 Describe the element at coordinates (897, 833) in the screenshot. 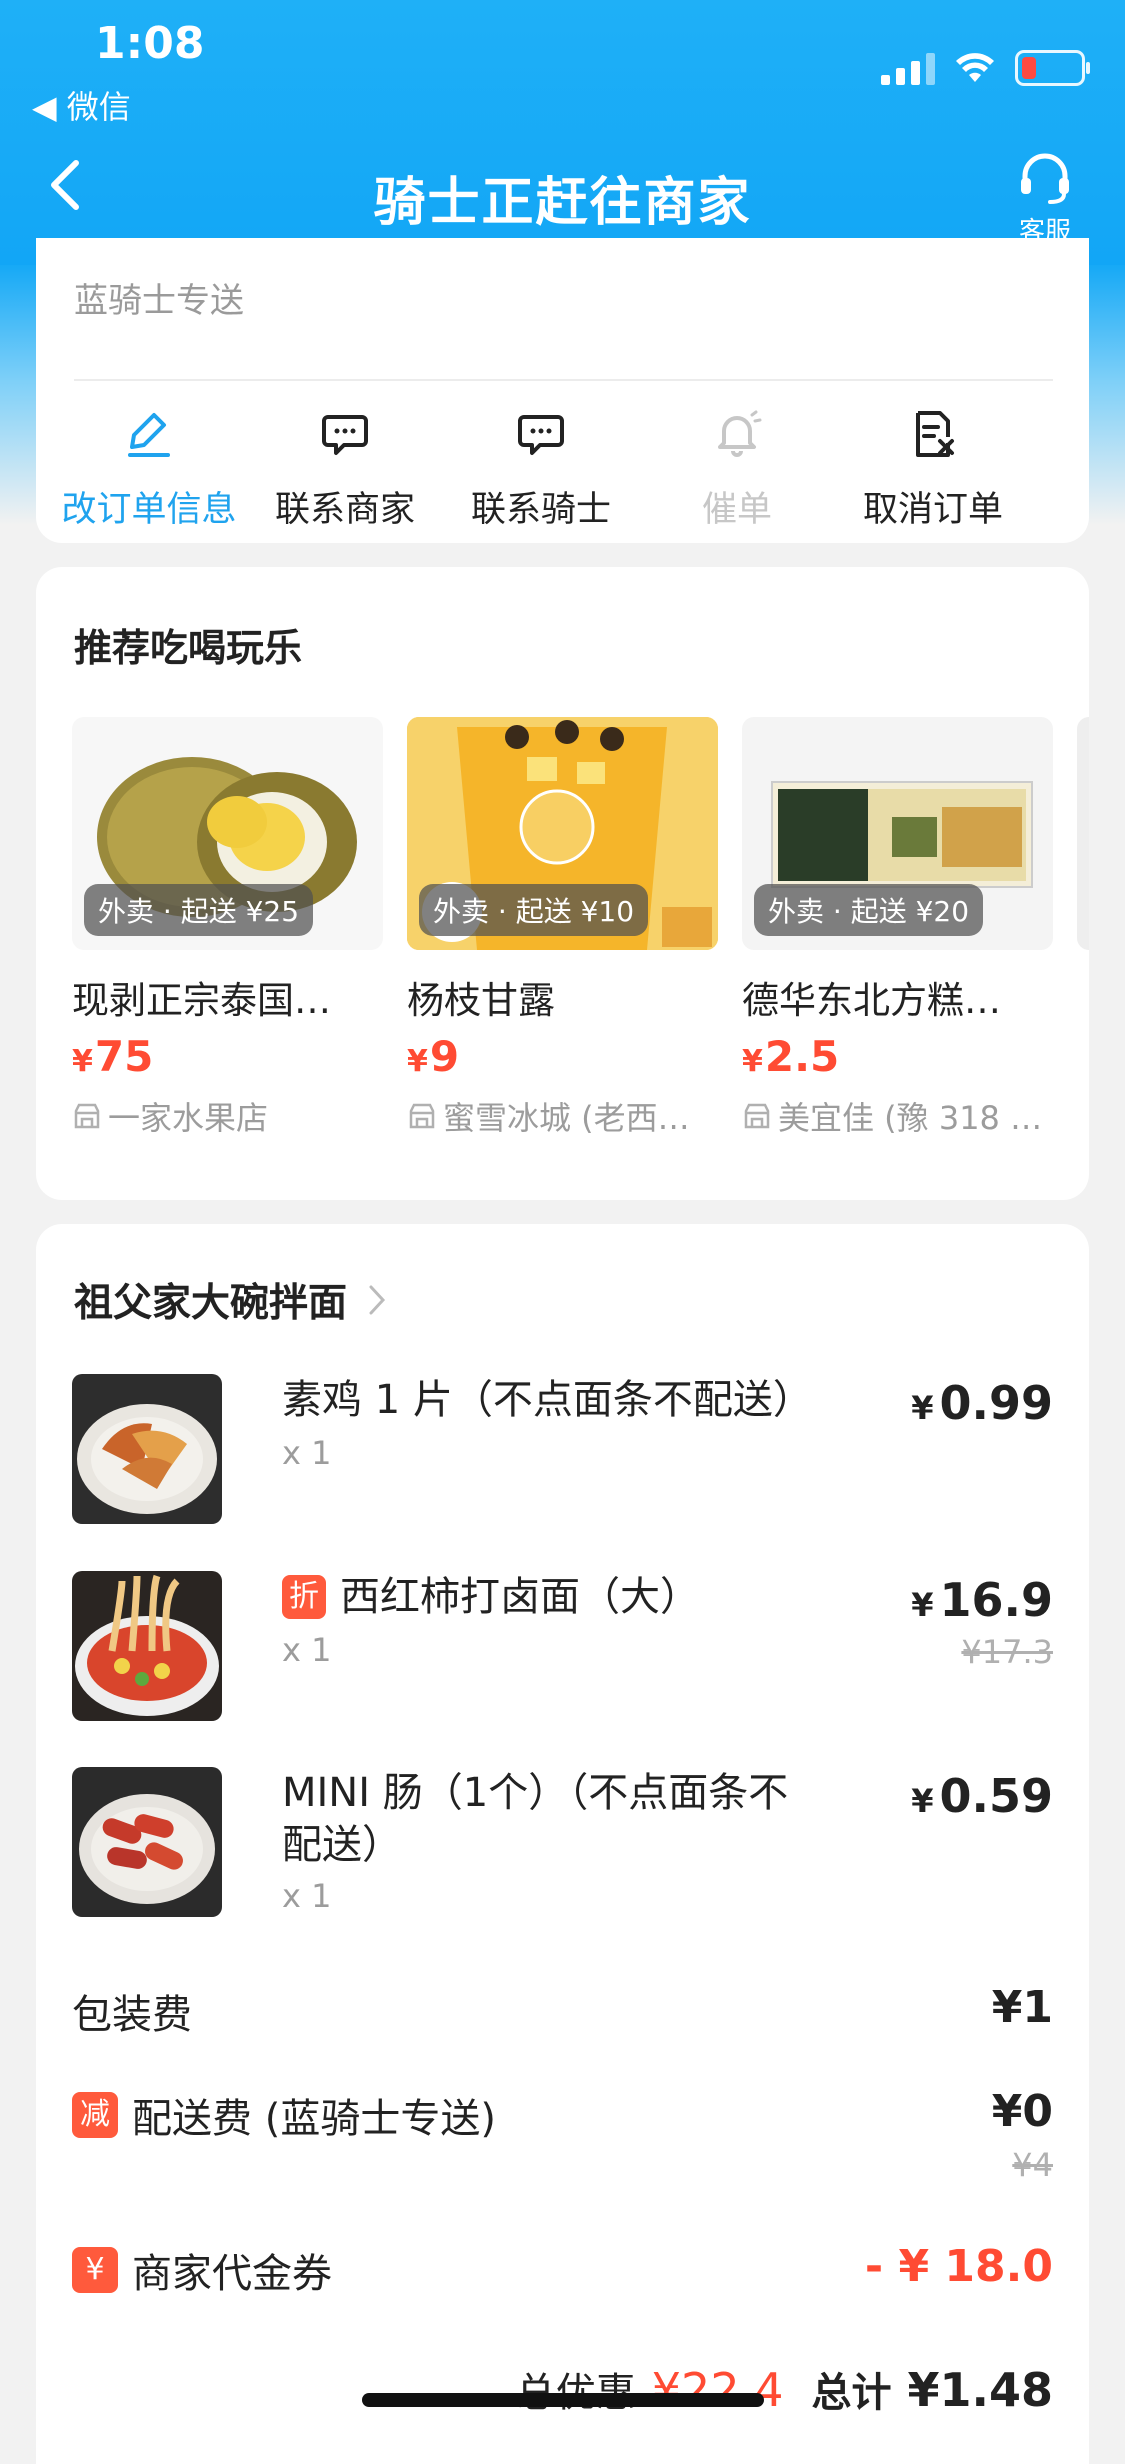

I see `cake-package-image: 外卖 · 起送 ¥20` at that location.